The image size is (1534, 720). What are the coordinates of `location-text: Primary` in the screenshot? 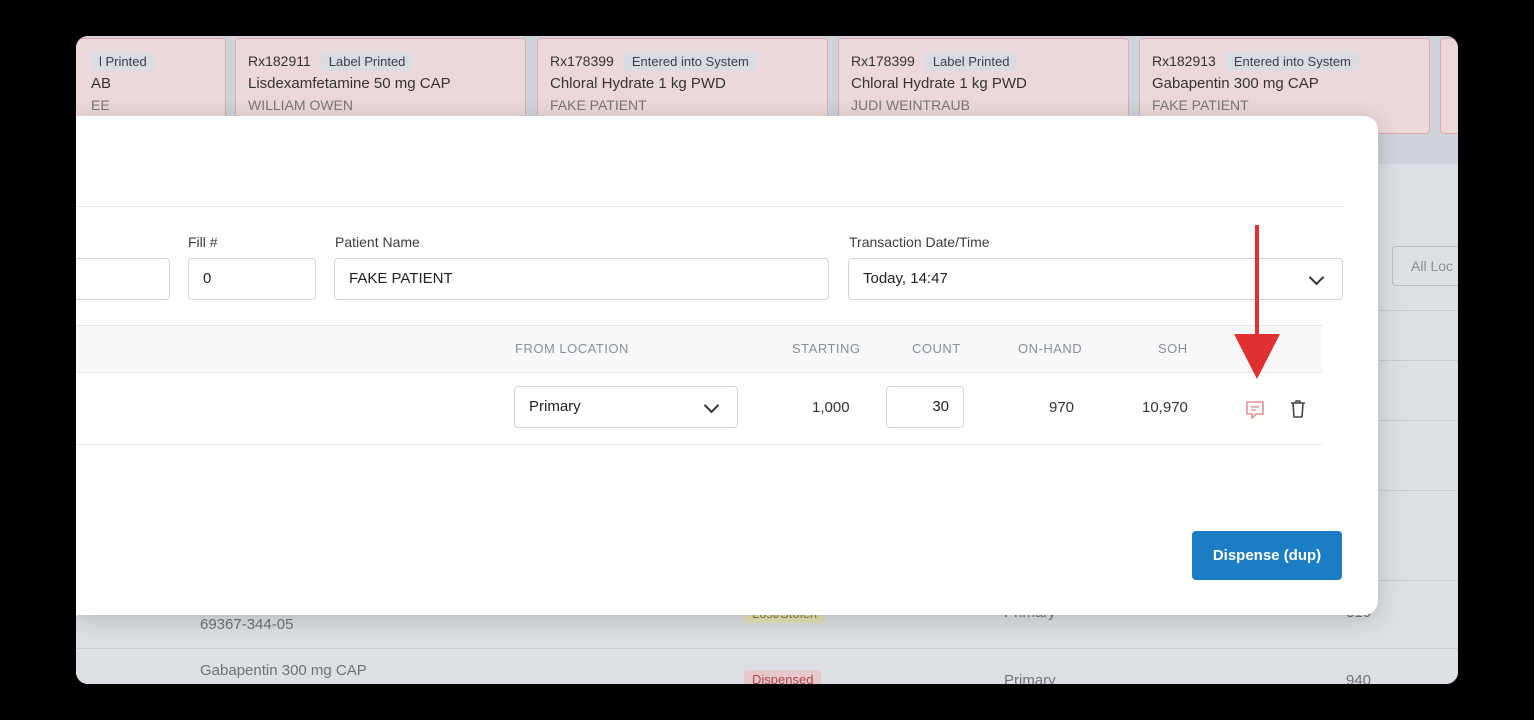 It's located at (1030, 678).